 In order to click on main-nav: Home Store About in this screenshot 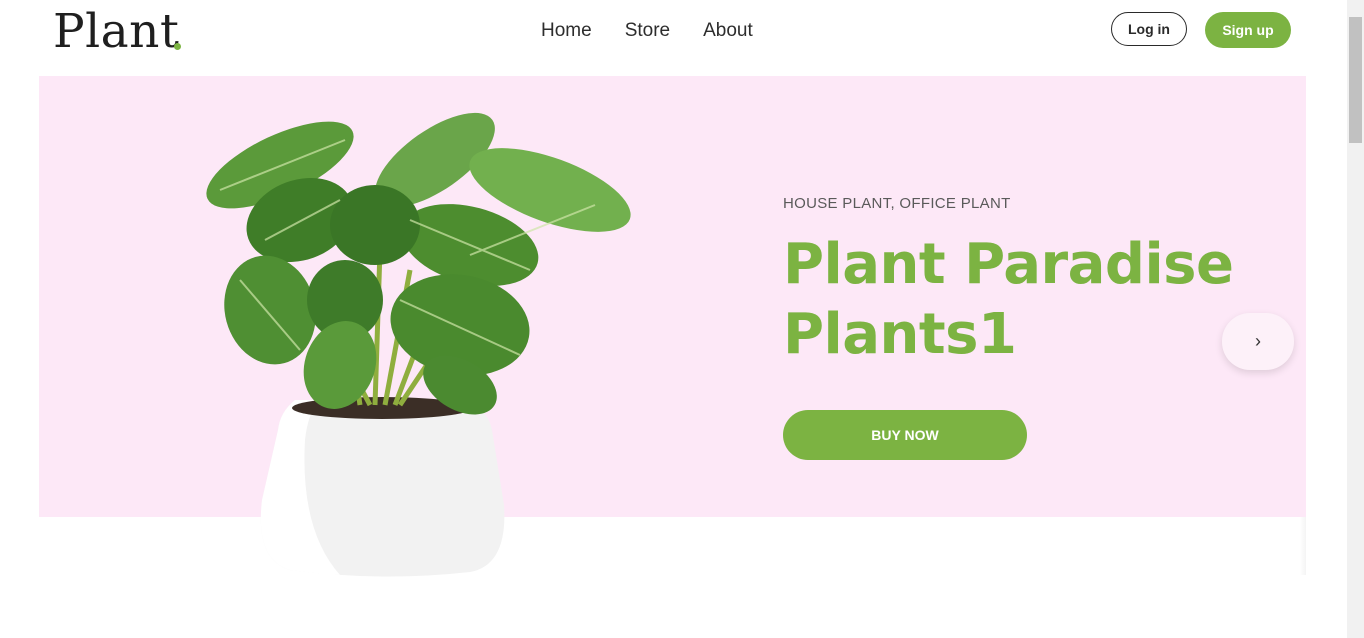, I will do `click(647, 31)`.